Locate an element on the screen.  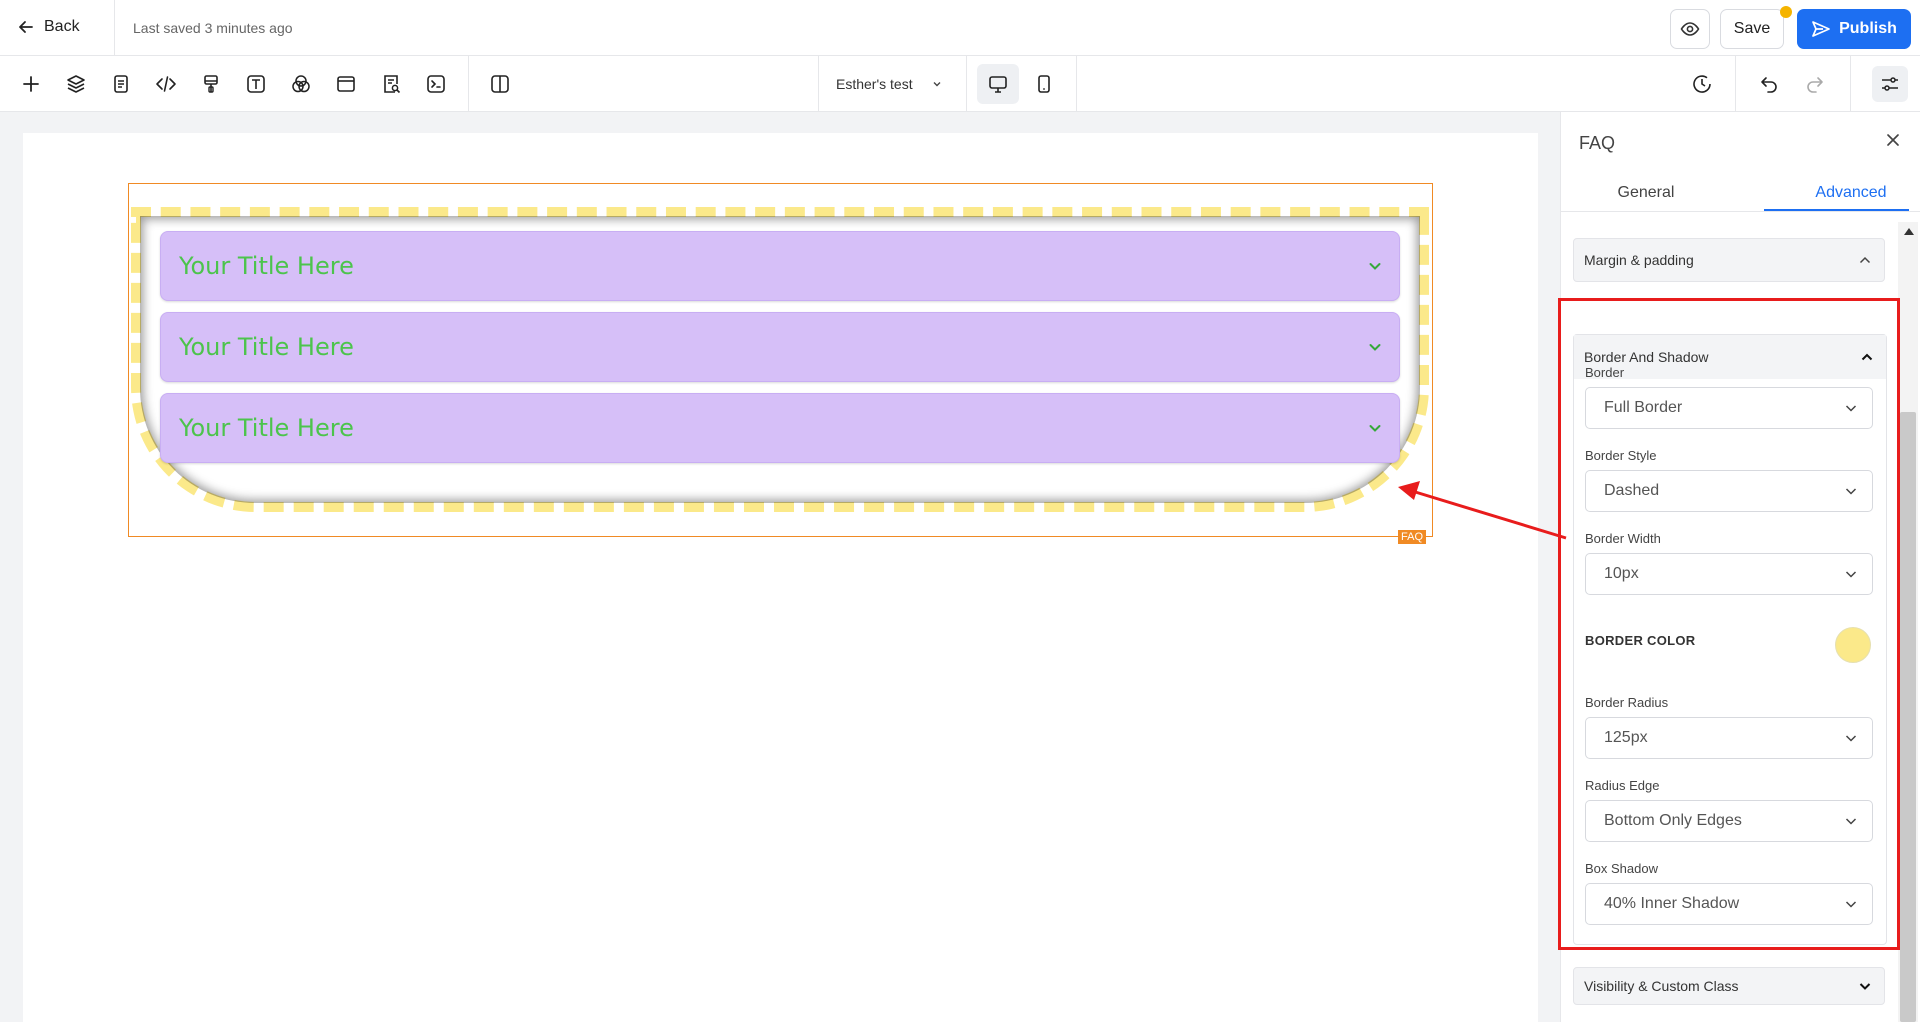
paint-icon is located at coordinates (211, 84).